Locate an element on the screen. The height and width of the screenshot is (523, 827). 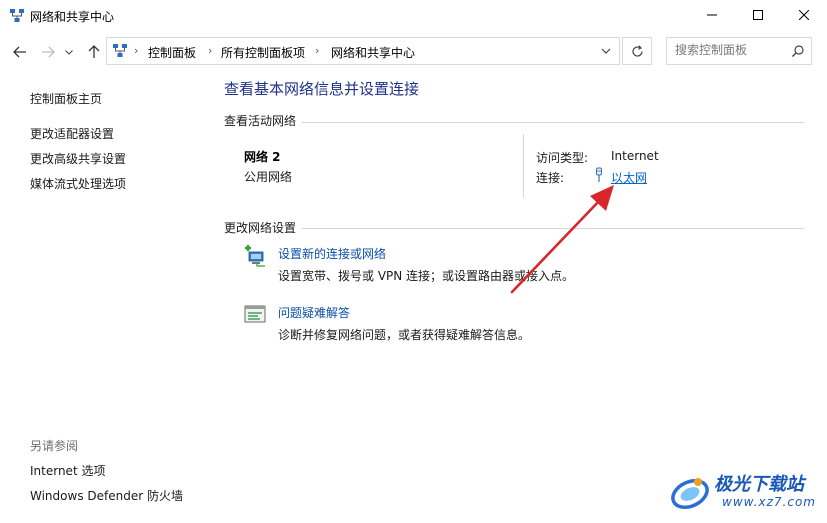
sidebar-item-advanced-sharing: 更改高级共享设置 is located at coordinates (78, 158).